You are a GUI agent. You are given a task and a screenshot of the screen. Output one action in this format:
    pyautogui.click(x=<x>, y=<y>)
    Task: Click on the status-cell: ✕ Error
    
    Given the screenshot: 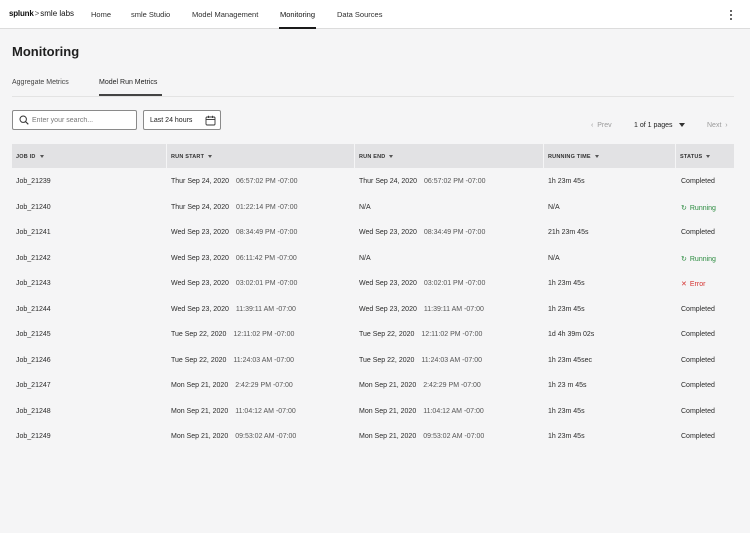 What is the action you would take?
    pyautogui.click(x=693, y=284)
    